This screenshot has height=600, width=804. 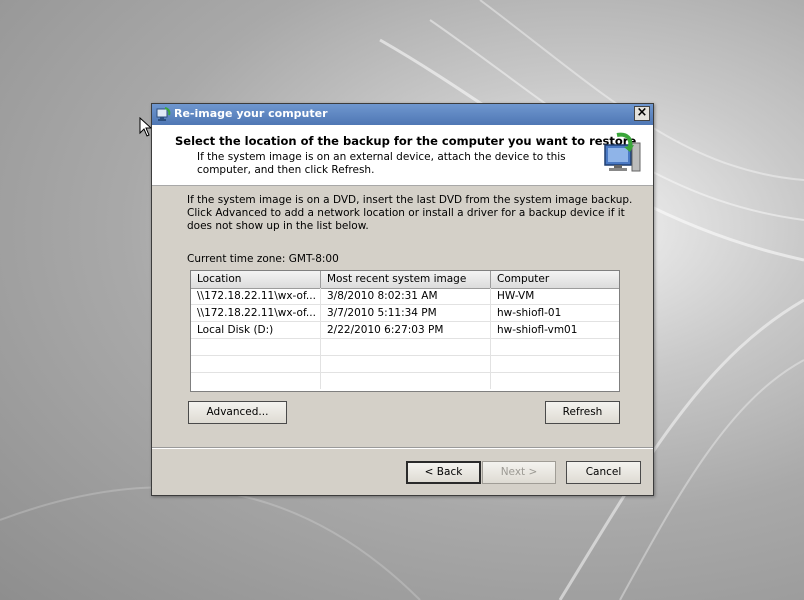 I want to click on reimage-computer-icon, so click(x=163, y=114).